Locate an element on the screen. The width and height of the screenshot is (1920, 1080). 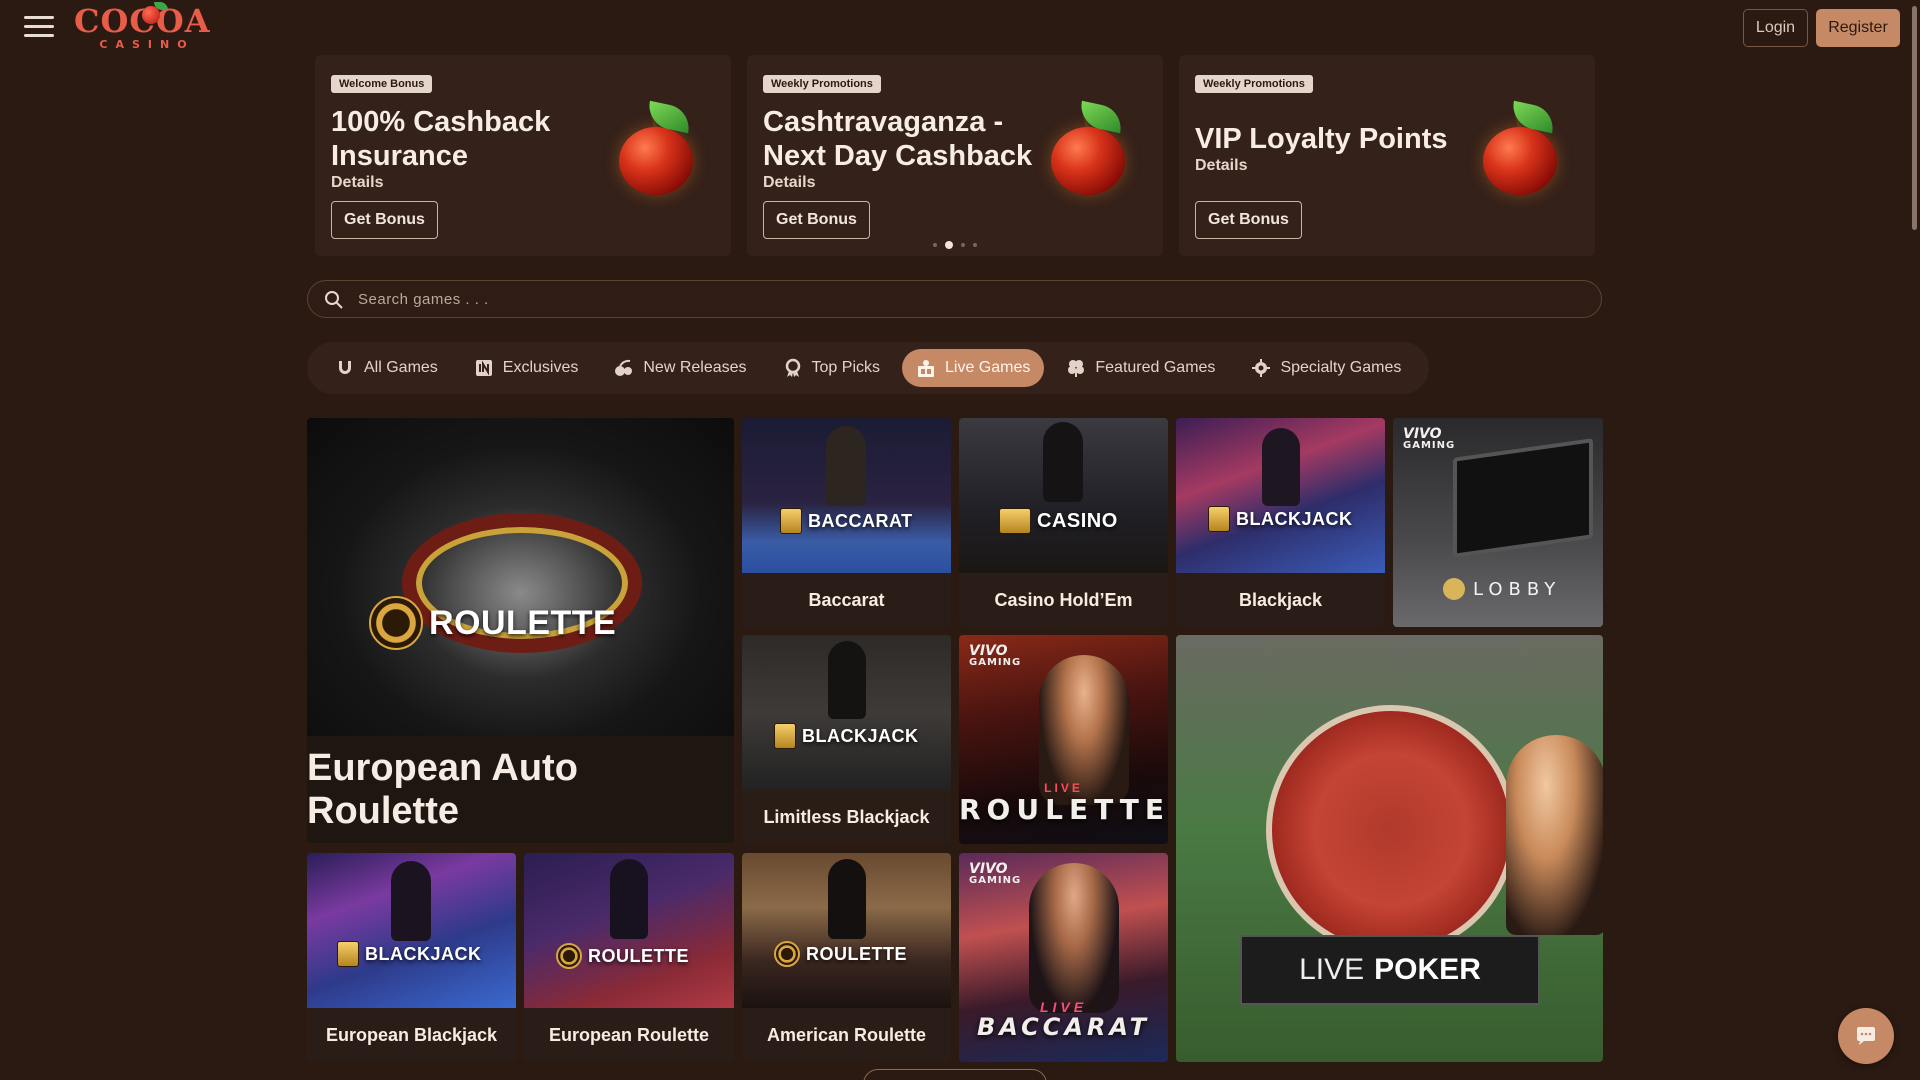
game-tile-live-poker: LIVE POKER is located at coordinates (1389, 848).